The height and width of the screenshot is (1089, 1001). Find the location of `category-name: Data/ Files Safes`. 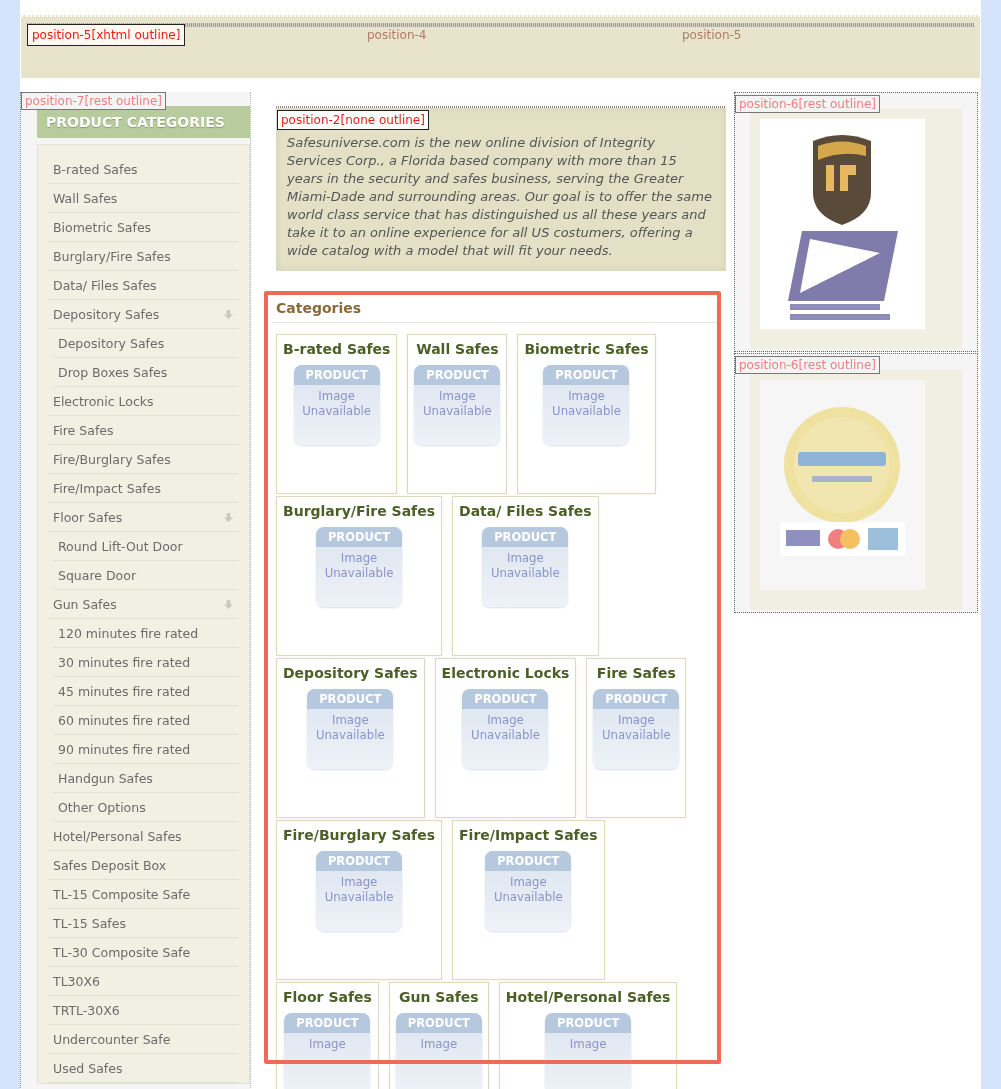

category-name: Data/ Files Safes is located at coordinates (525, 511).